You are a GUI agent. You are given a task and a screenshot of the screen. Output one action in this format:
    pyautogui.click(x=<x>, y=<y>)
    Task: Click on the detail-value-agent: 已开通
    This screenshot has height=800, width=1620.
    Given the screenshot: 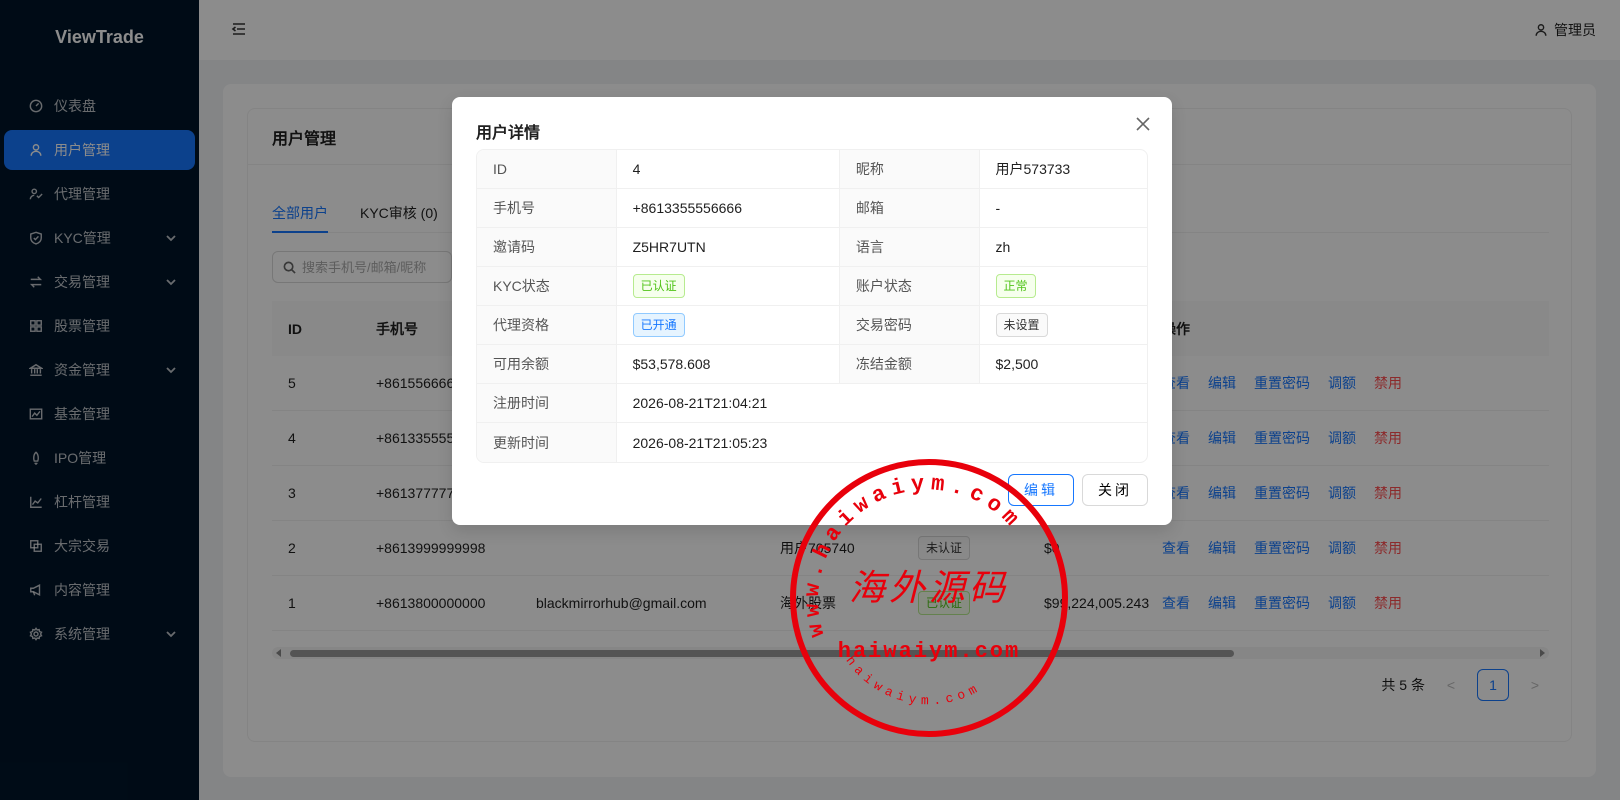 What is the action you would take?
    pyautogui.click(x=728, y=325)
    